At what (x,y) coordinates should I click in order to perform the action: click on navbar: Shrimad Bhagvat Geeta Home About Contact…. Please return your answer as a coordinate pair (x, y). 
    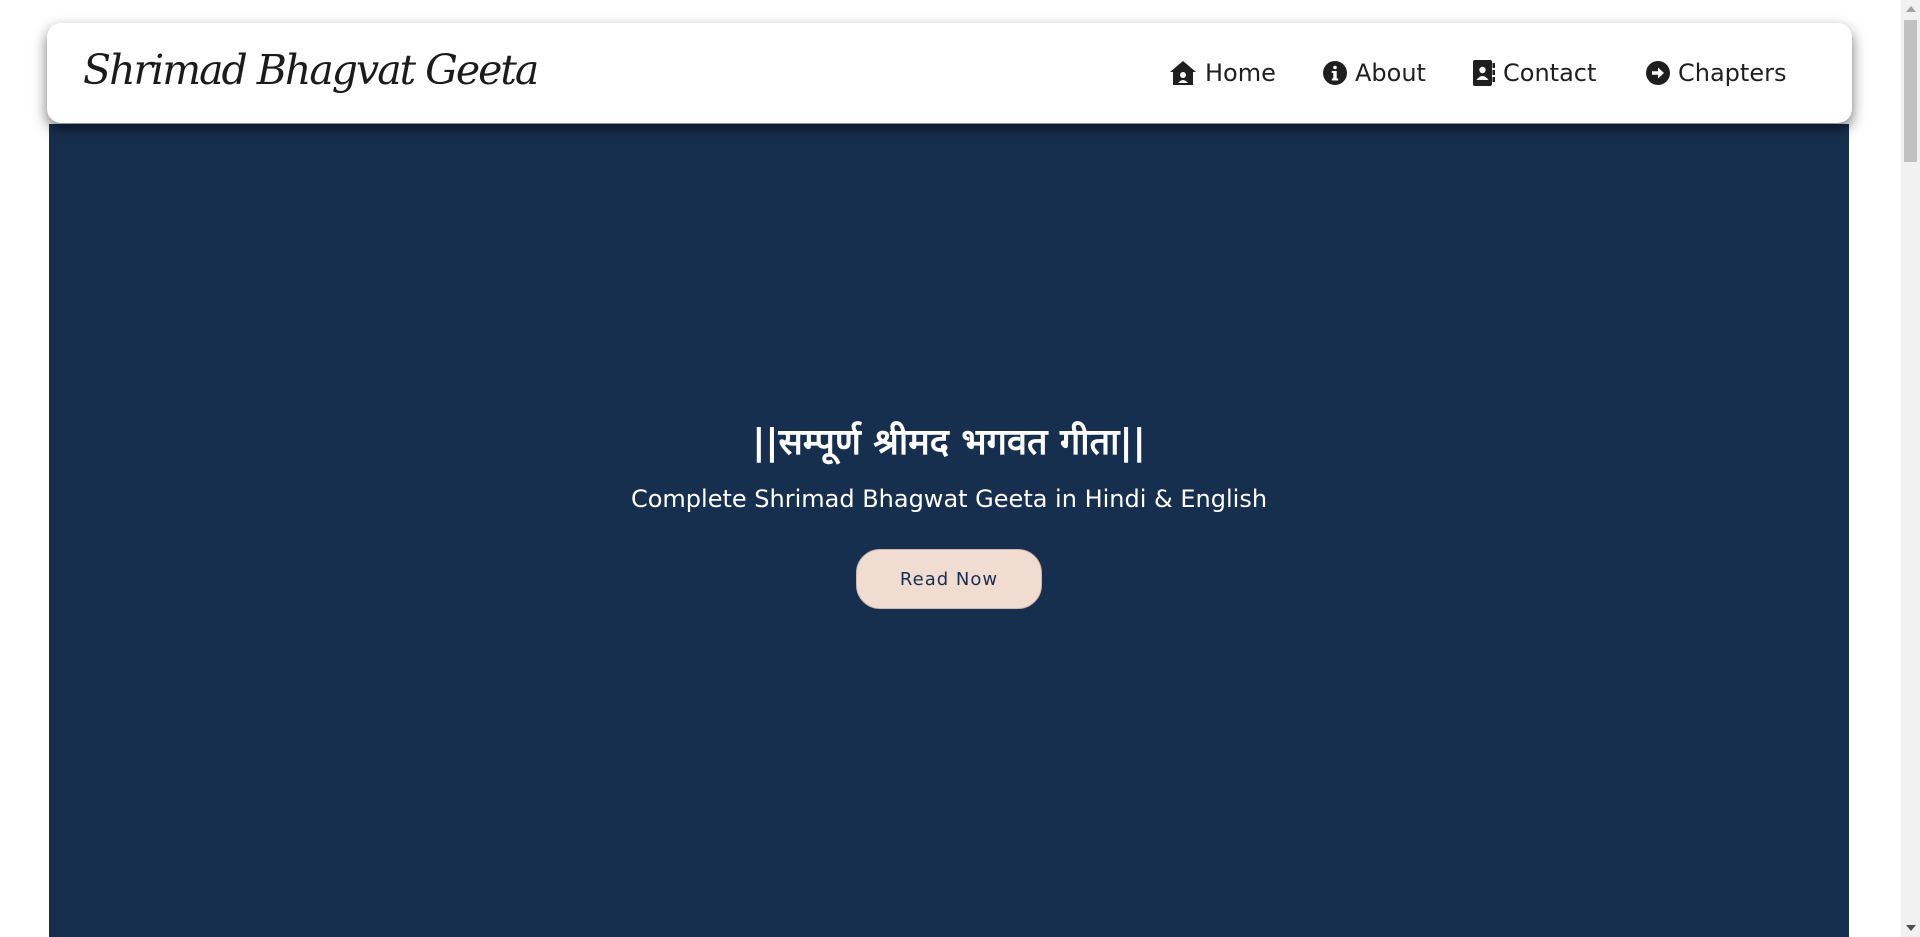
    Looking at the image, I should click on (949, 73).